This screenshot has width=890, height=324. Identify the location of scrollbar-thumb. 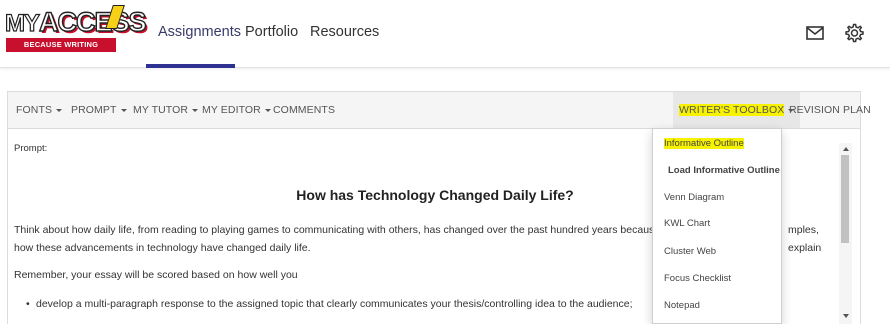
(845, 199).